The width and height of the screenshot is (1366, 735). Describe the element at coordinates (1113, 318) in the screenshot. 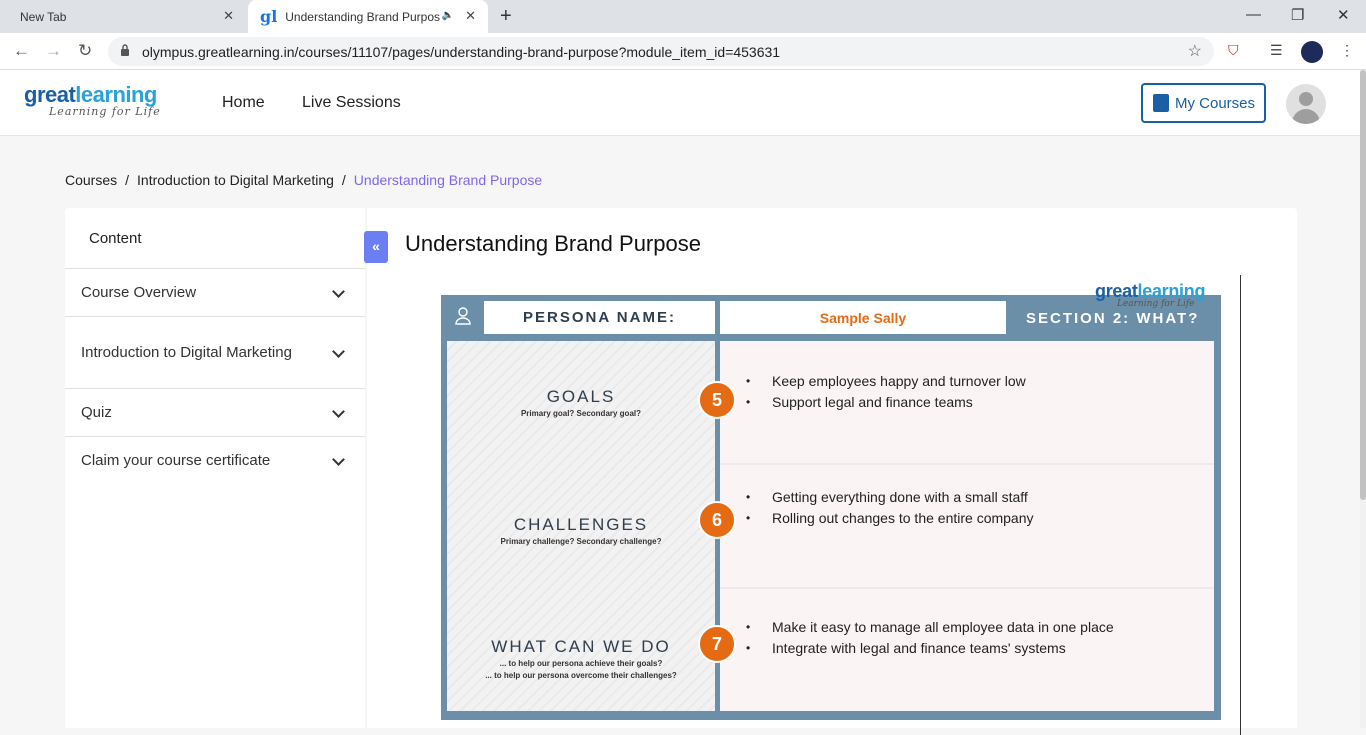

I see `section-label: SECTION 2: WHAT?` at that location.